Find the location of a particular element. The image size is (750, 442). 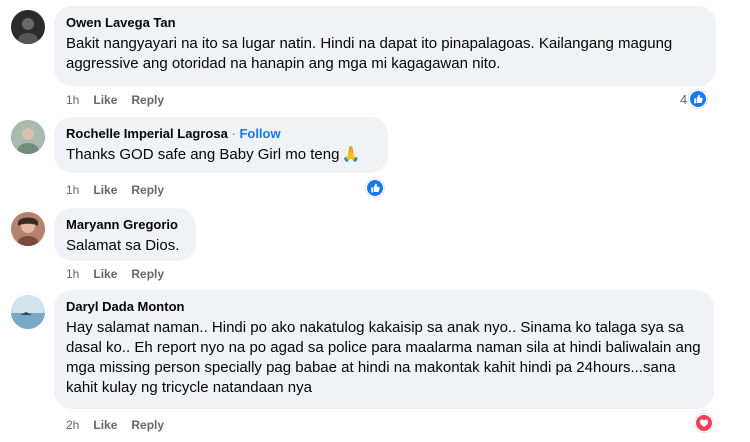

folded-hands-emoji: 🙏 is located at coordinates (351, 154).